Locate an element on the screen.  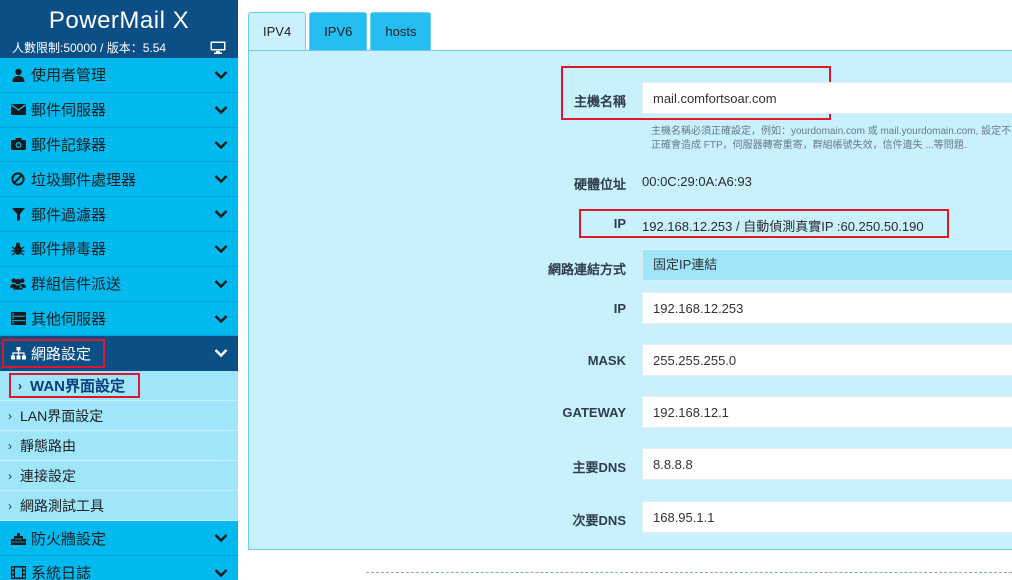
sidebar-item-label: 其他伺服器 is located at coordinates (69, 319).